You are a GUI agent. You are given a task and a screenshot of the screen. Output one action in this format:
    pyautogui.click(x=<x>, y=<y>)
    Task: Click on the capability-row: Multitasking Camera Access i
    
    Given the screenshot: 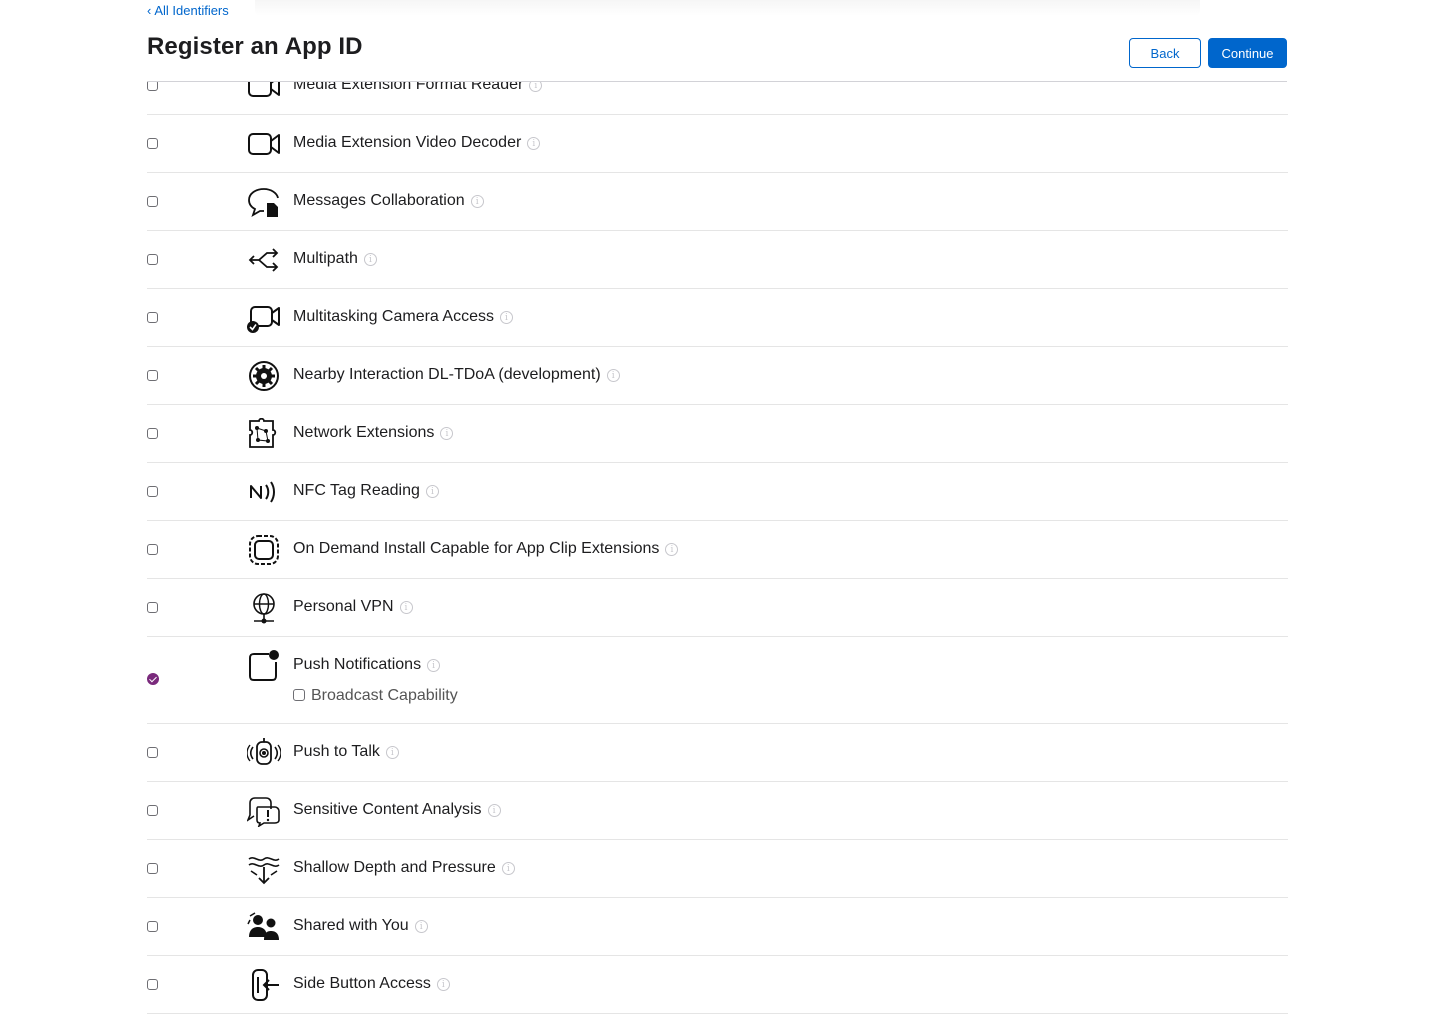 What is the action you would take?
    pyautogui.click(x=717, y=318)
    